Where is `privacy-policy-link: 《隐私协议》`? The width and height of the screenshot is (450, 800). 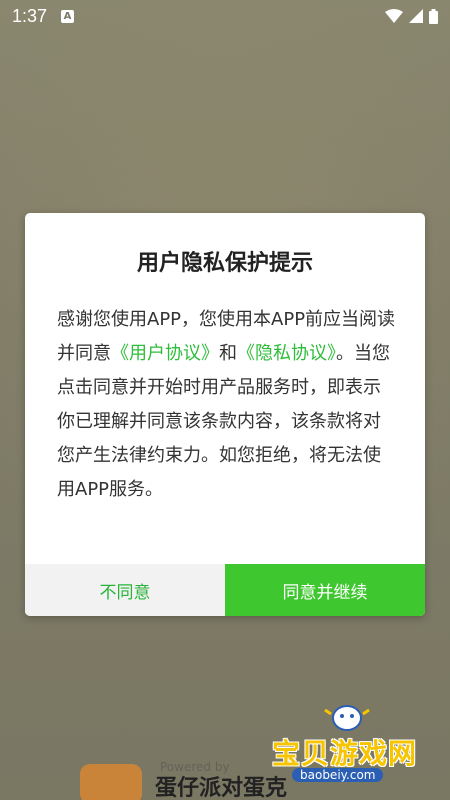 privacy-policy-link: 《隐私协议》 is located at coordinates (286, 353).